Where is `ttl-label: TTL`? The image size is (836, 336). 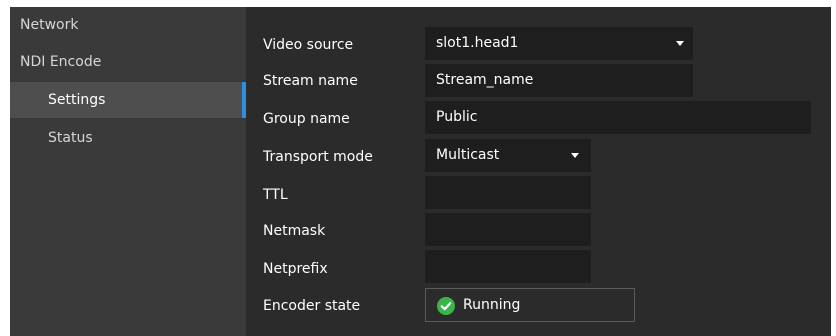 ttl-label: TTL is located at coordinates (275, 195).